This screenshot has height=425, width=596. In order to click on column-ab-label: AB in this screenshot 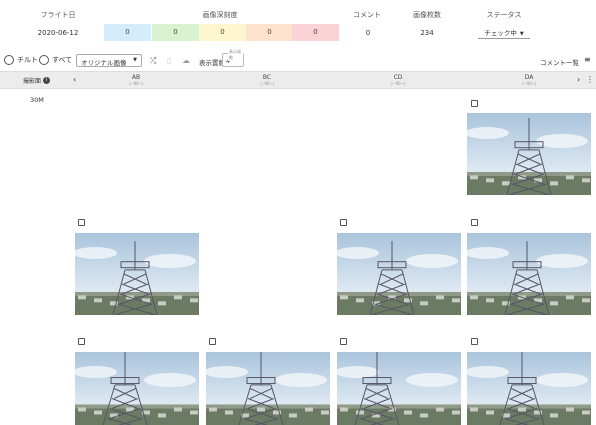, I will do `click(136, 77)`.